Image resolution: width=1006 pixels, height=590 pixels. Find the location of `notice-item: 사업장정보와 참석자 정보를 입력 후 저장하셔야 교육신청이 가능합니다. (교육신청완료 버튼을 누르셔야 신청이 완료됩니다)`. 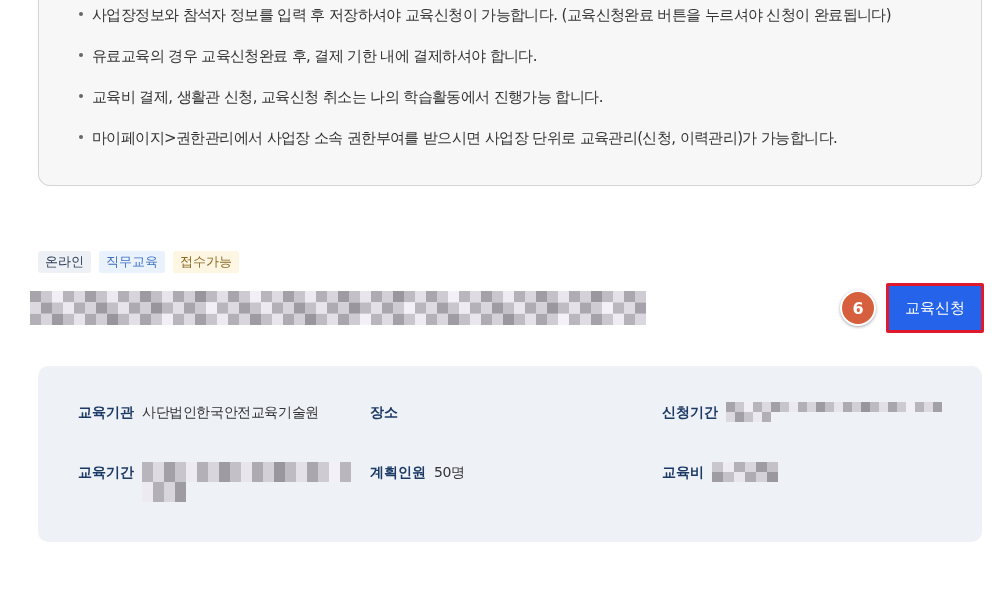

notice-item: 사업장정보와 참석자 정보를 입력 후 저장하셔야 교육신청이 가능합니다. (교육신청완료 버튼을 누르셔야 신청이 완료됩니다) is located at coordinates (529, 24).